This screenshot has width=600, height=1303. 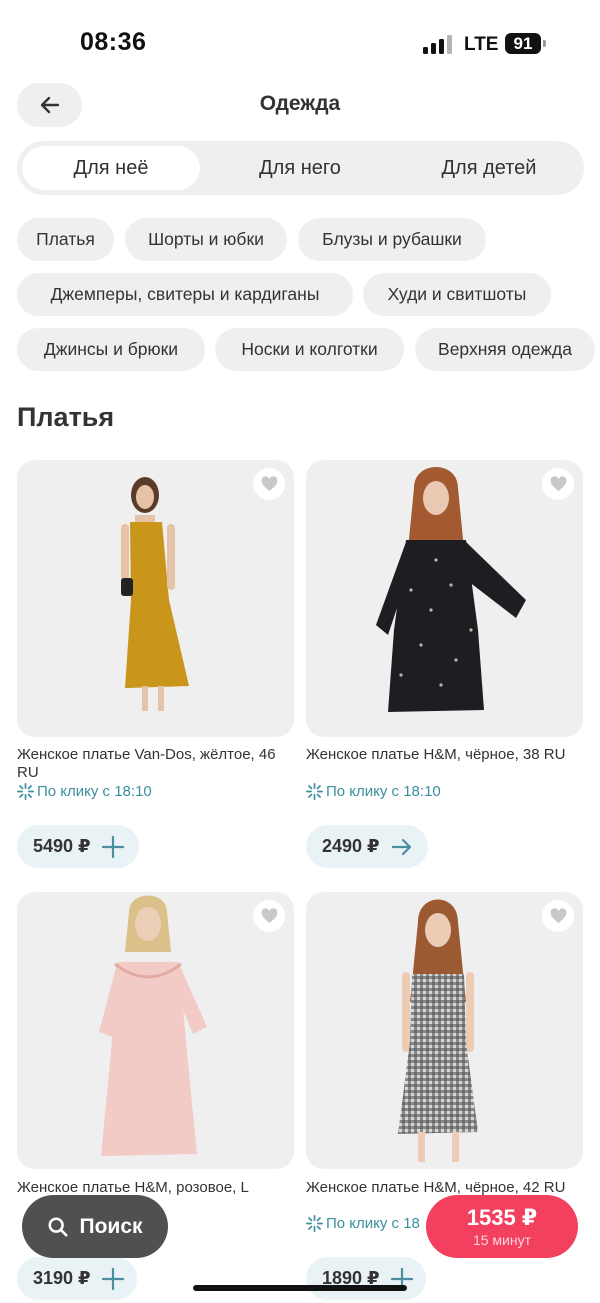 I want to click on delivery-eta: 15 минут, so click(x=502, y=1240).